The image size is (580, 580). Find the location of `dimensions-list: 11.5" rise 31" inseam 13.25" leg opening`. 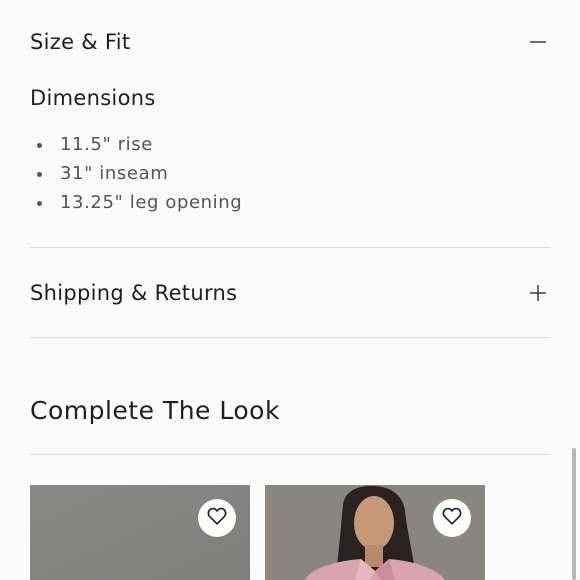

dimensions-list: 11.5" rise 31" inseam 13.25" leg opening is located at coordinates (136, 173).